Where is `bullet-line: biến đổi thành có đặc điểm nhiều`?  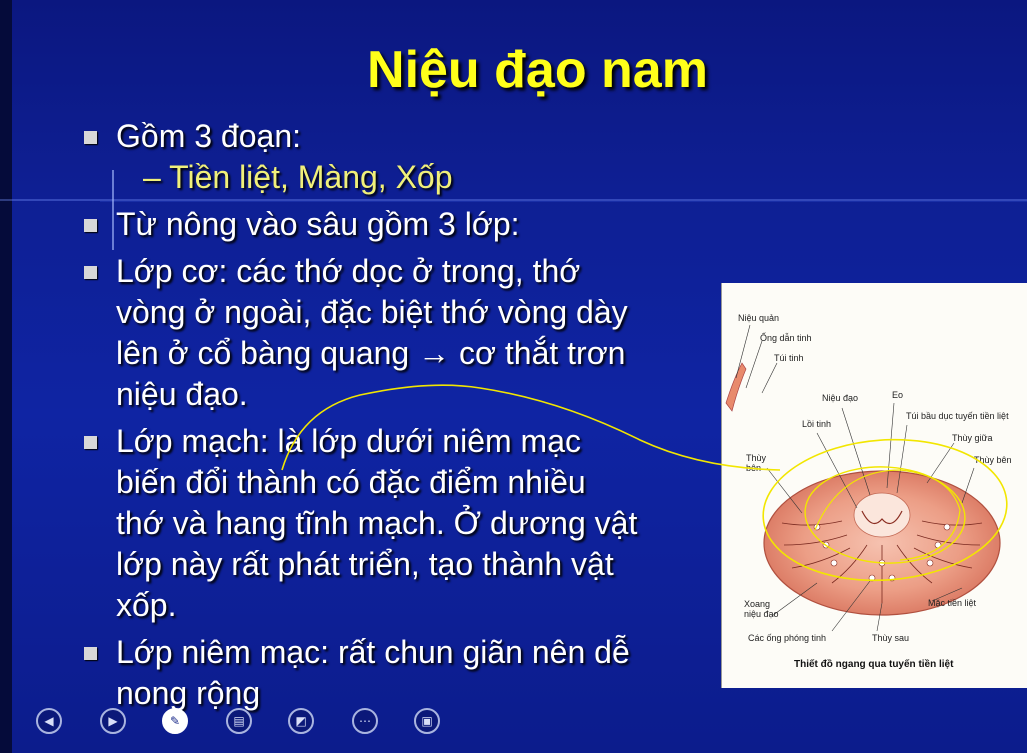 bullet-line: biến đổi thành có đặc điểm nhiều is located at coordinates (351, 482).